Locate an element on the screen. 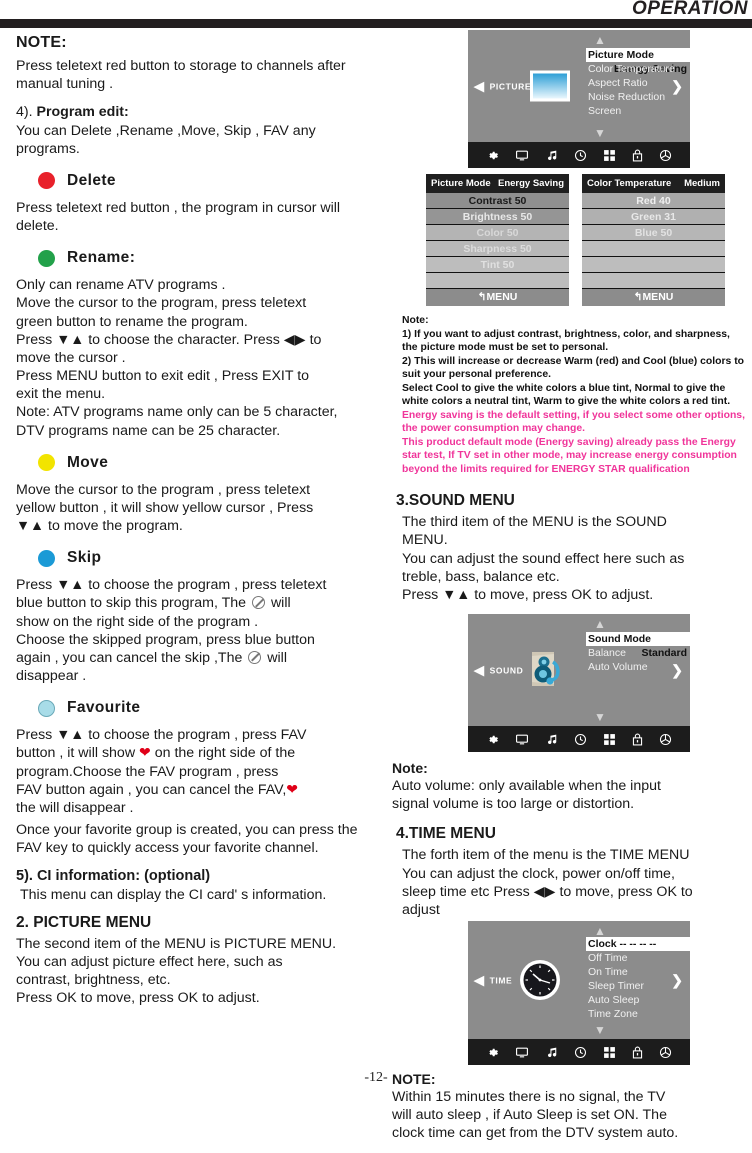  favourite-label: Favourite is located at coordinates (104, 708).